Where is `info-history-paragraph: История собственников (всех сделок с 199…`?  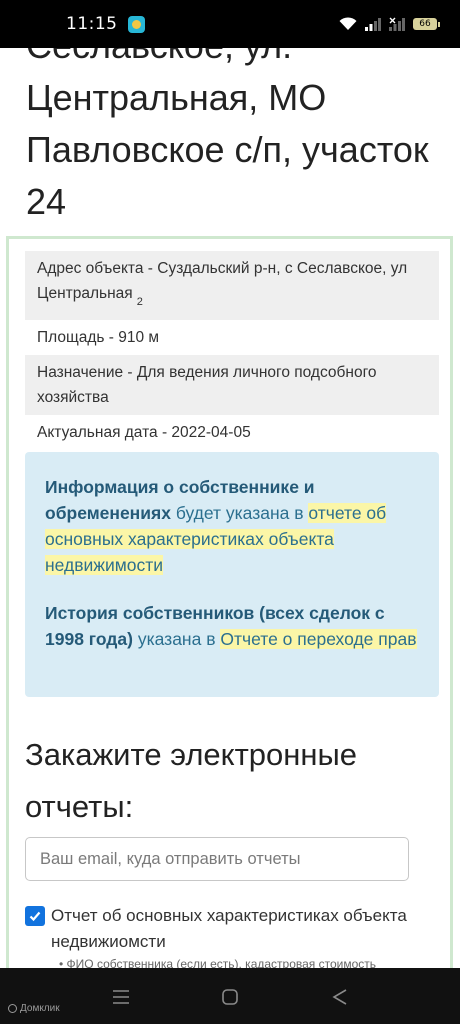
info-history-paragraph: История собственников (всех сделок с 199… is located at coordinates (231, 626).